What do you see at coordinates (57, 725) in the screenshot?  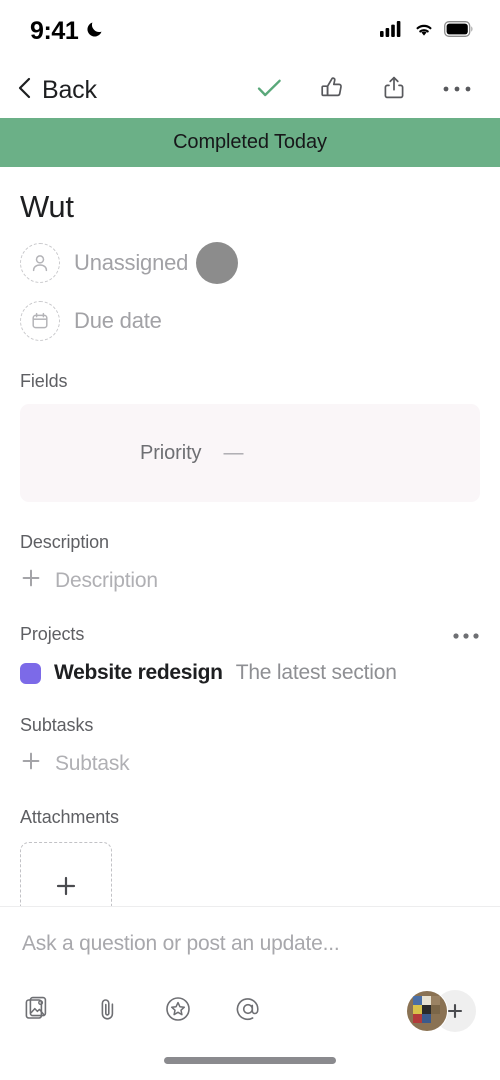 I see `subtasks-heading: Subtasks` at bounding box center [57, 725].